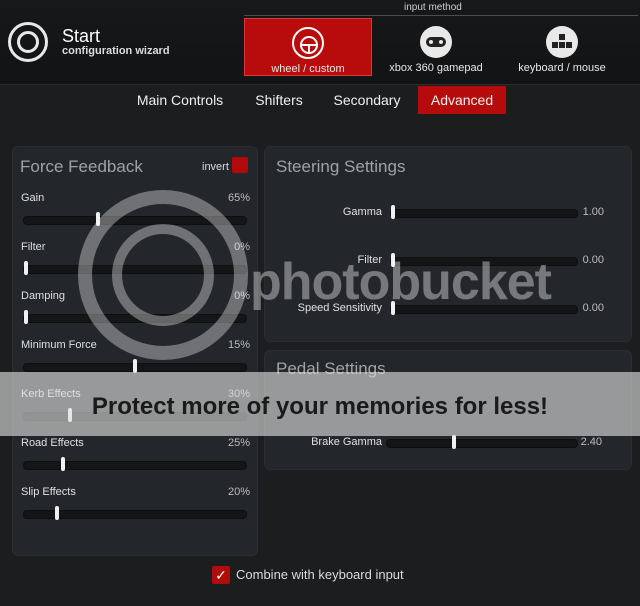 This screenshot has height=606, width=640. Describe the element at coordinates (59, 345) in the screenshot. I see `ff-minimum-force-label: Minimum Force` at that location.